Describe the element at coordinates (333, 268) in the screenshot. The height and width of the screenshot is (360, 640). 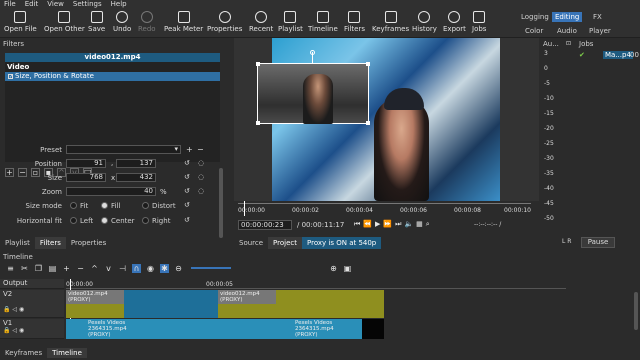
I see `zoom-in-icon: ⊕` at that location.